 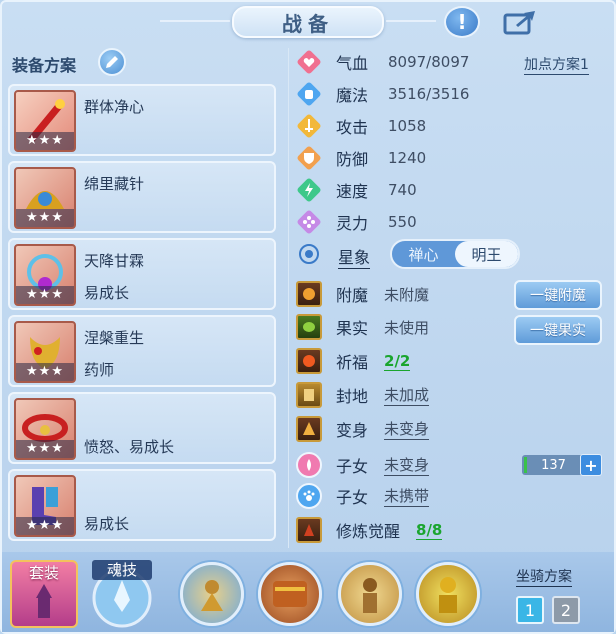 I want to click on stat-row-speed: 速度 740, so click(x=356, y=190).